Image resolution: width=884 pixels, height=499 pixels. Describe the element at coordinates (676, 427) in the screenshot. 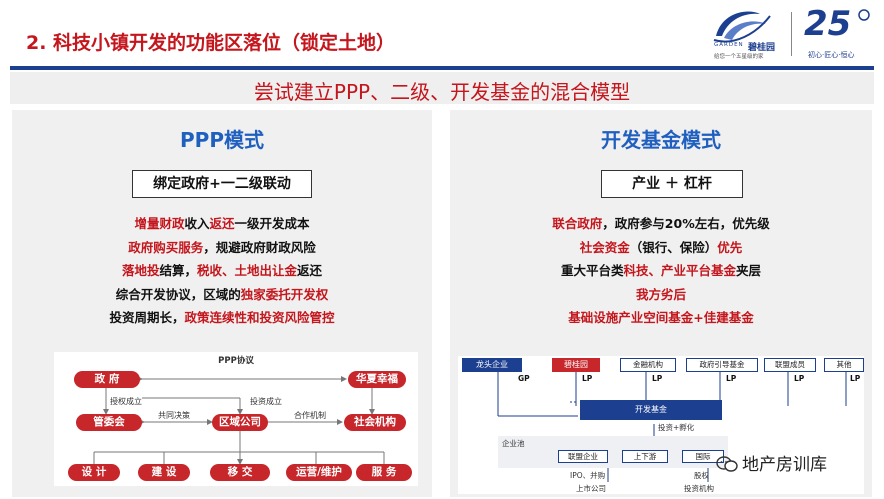

I see `fund-invest-label: 投资+孵化` at that location.